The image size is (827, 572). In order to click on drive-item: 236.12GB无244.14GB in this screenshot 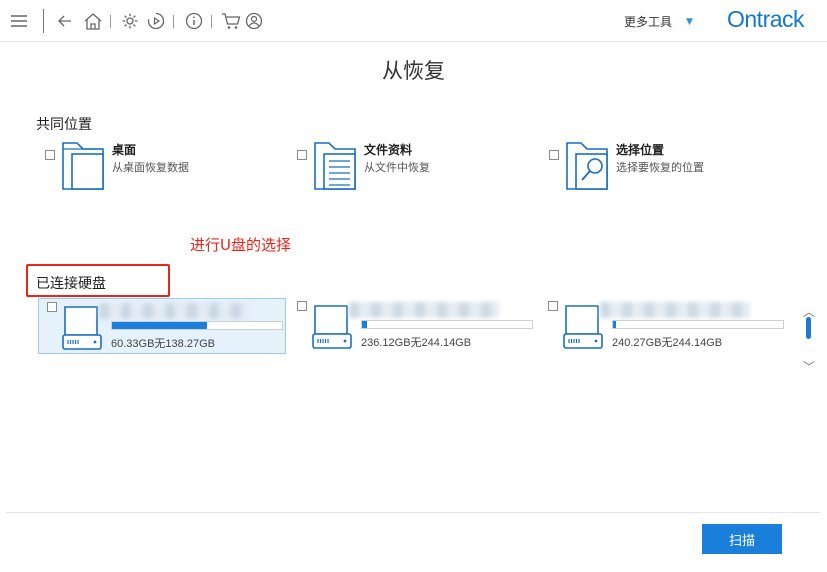, I will do `click(413, 326)`.